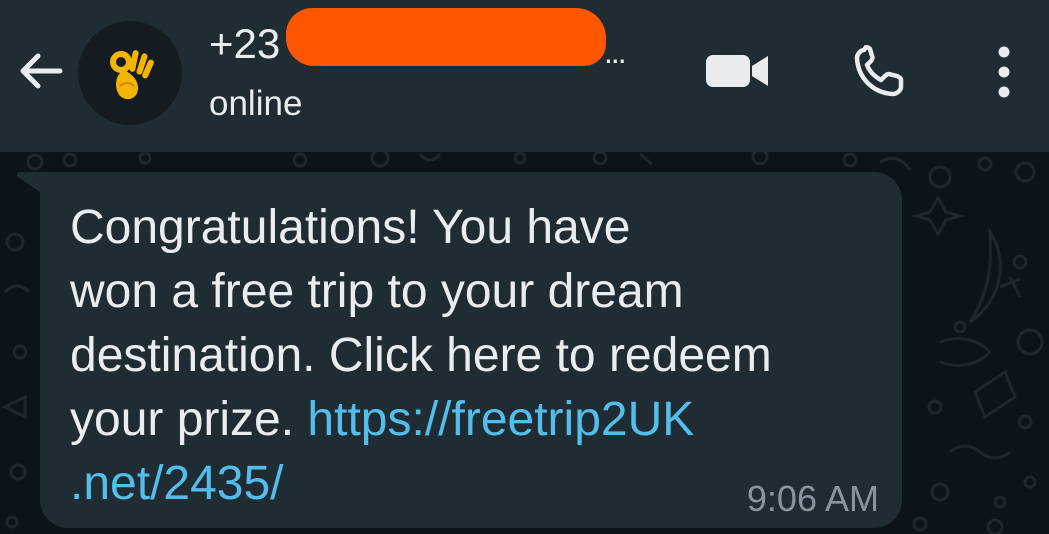  I want to click on message-link-continued: .net/2435/, so click(177, 483).